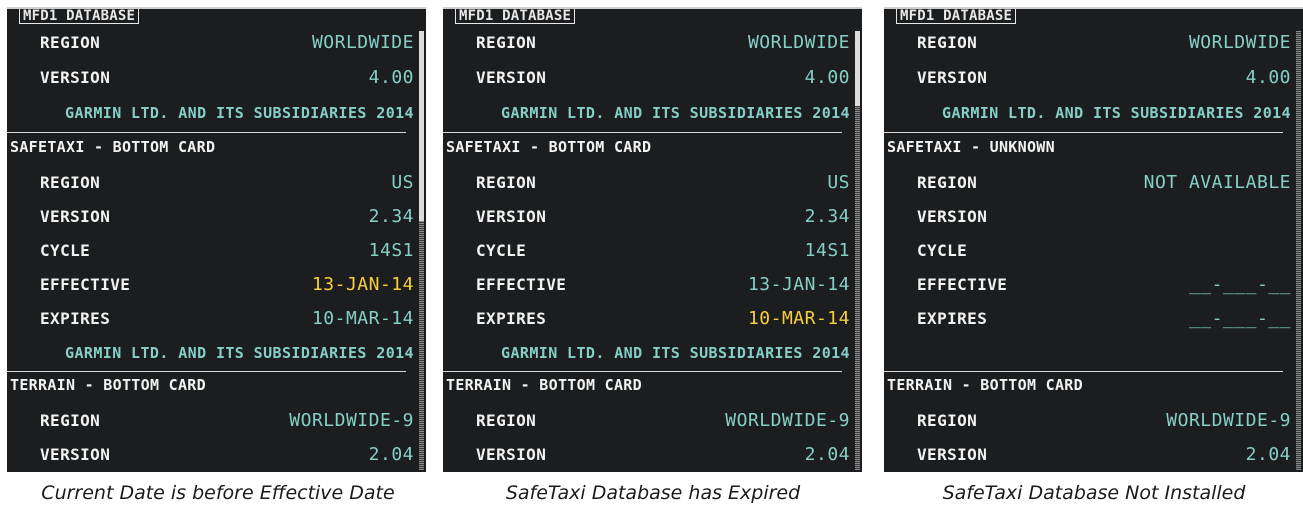 The width and height of the screenshot is (1303, 512). What do you see at coordinates (1088, 353) in the screenshot?
I see `copyright-row` at bounding box center [1088, 353].